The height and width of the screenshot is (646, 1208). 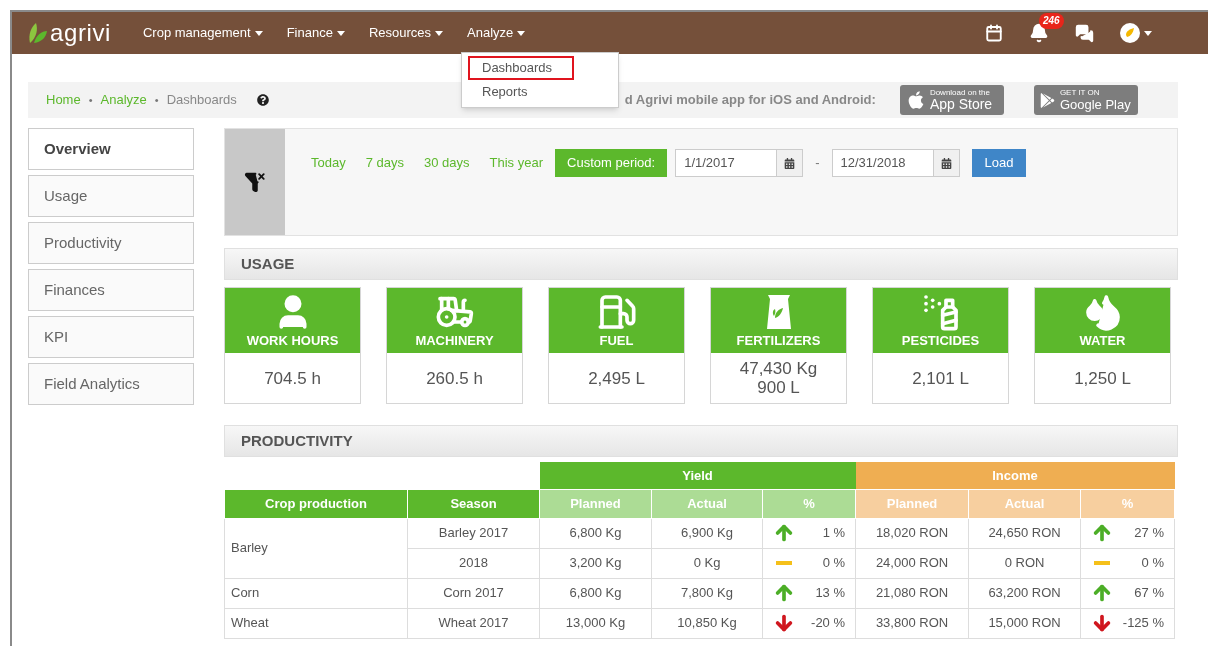 What do you see at coordinates (1024, 593) in the screenshot?
I see `table-cell: 63,200 RON` at bounding box center [1024, 593].